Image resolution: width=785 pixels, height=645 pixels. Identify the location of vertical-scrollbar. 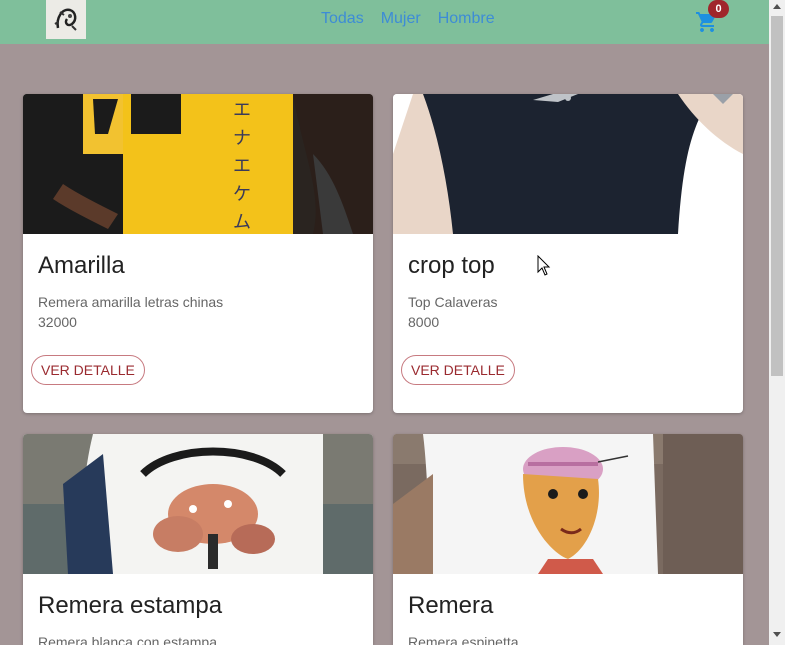
(777, 322).